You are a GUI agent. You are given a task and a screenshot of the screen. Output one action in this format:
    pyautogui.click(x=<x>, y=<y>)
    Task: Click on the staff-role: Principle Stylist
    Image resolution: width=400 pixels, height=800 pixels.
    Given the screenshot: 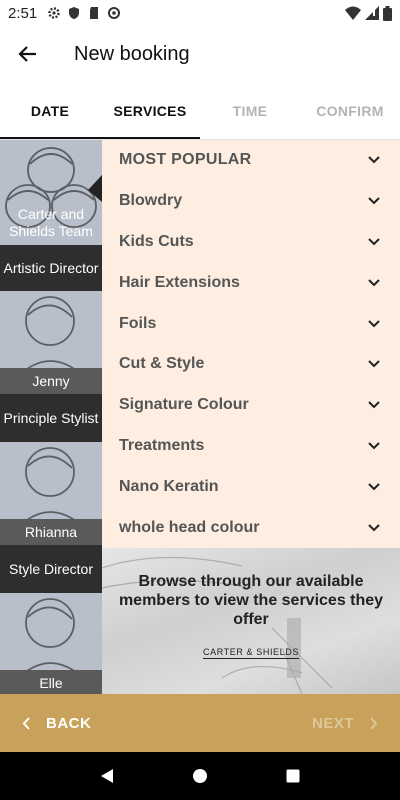 What is the action you would take?
    pyautogui.click(x=51, y=418)
    